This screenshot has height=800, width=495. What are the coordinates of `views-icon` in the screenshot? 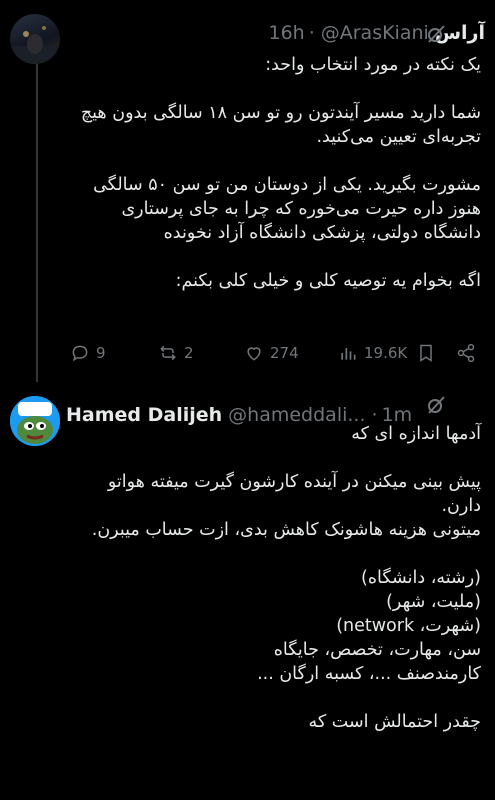 It's located at (348, 354).